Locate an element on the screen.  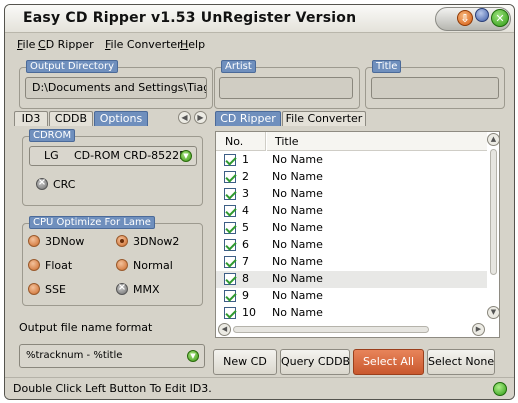
format-select: %tracknum - %title is located at coordinates (112, 356).